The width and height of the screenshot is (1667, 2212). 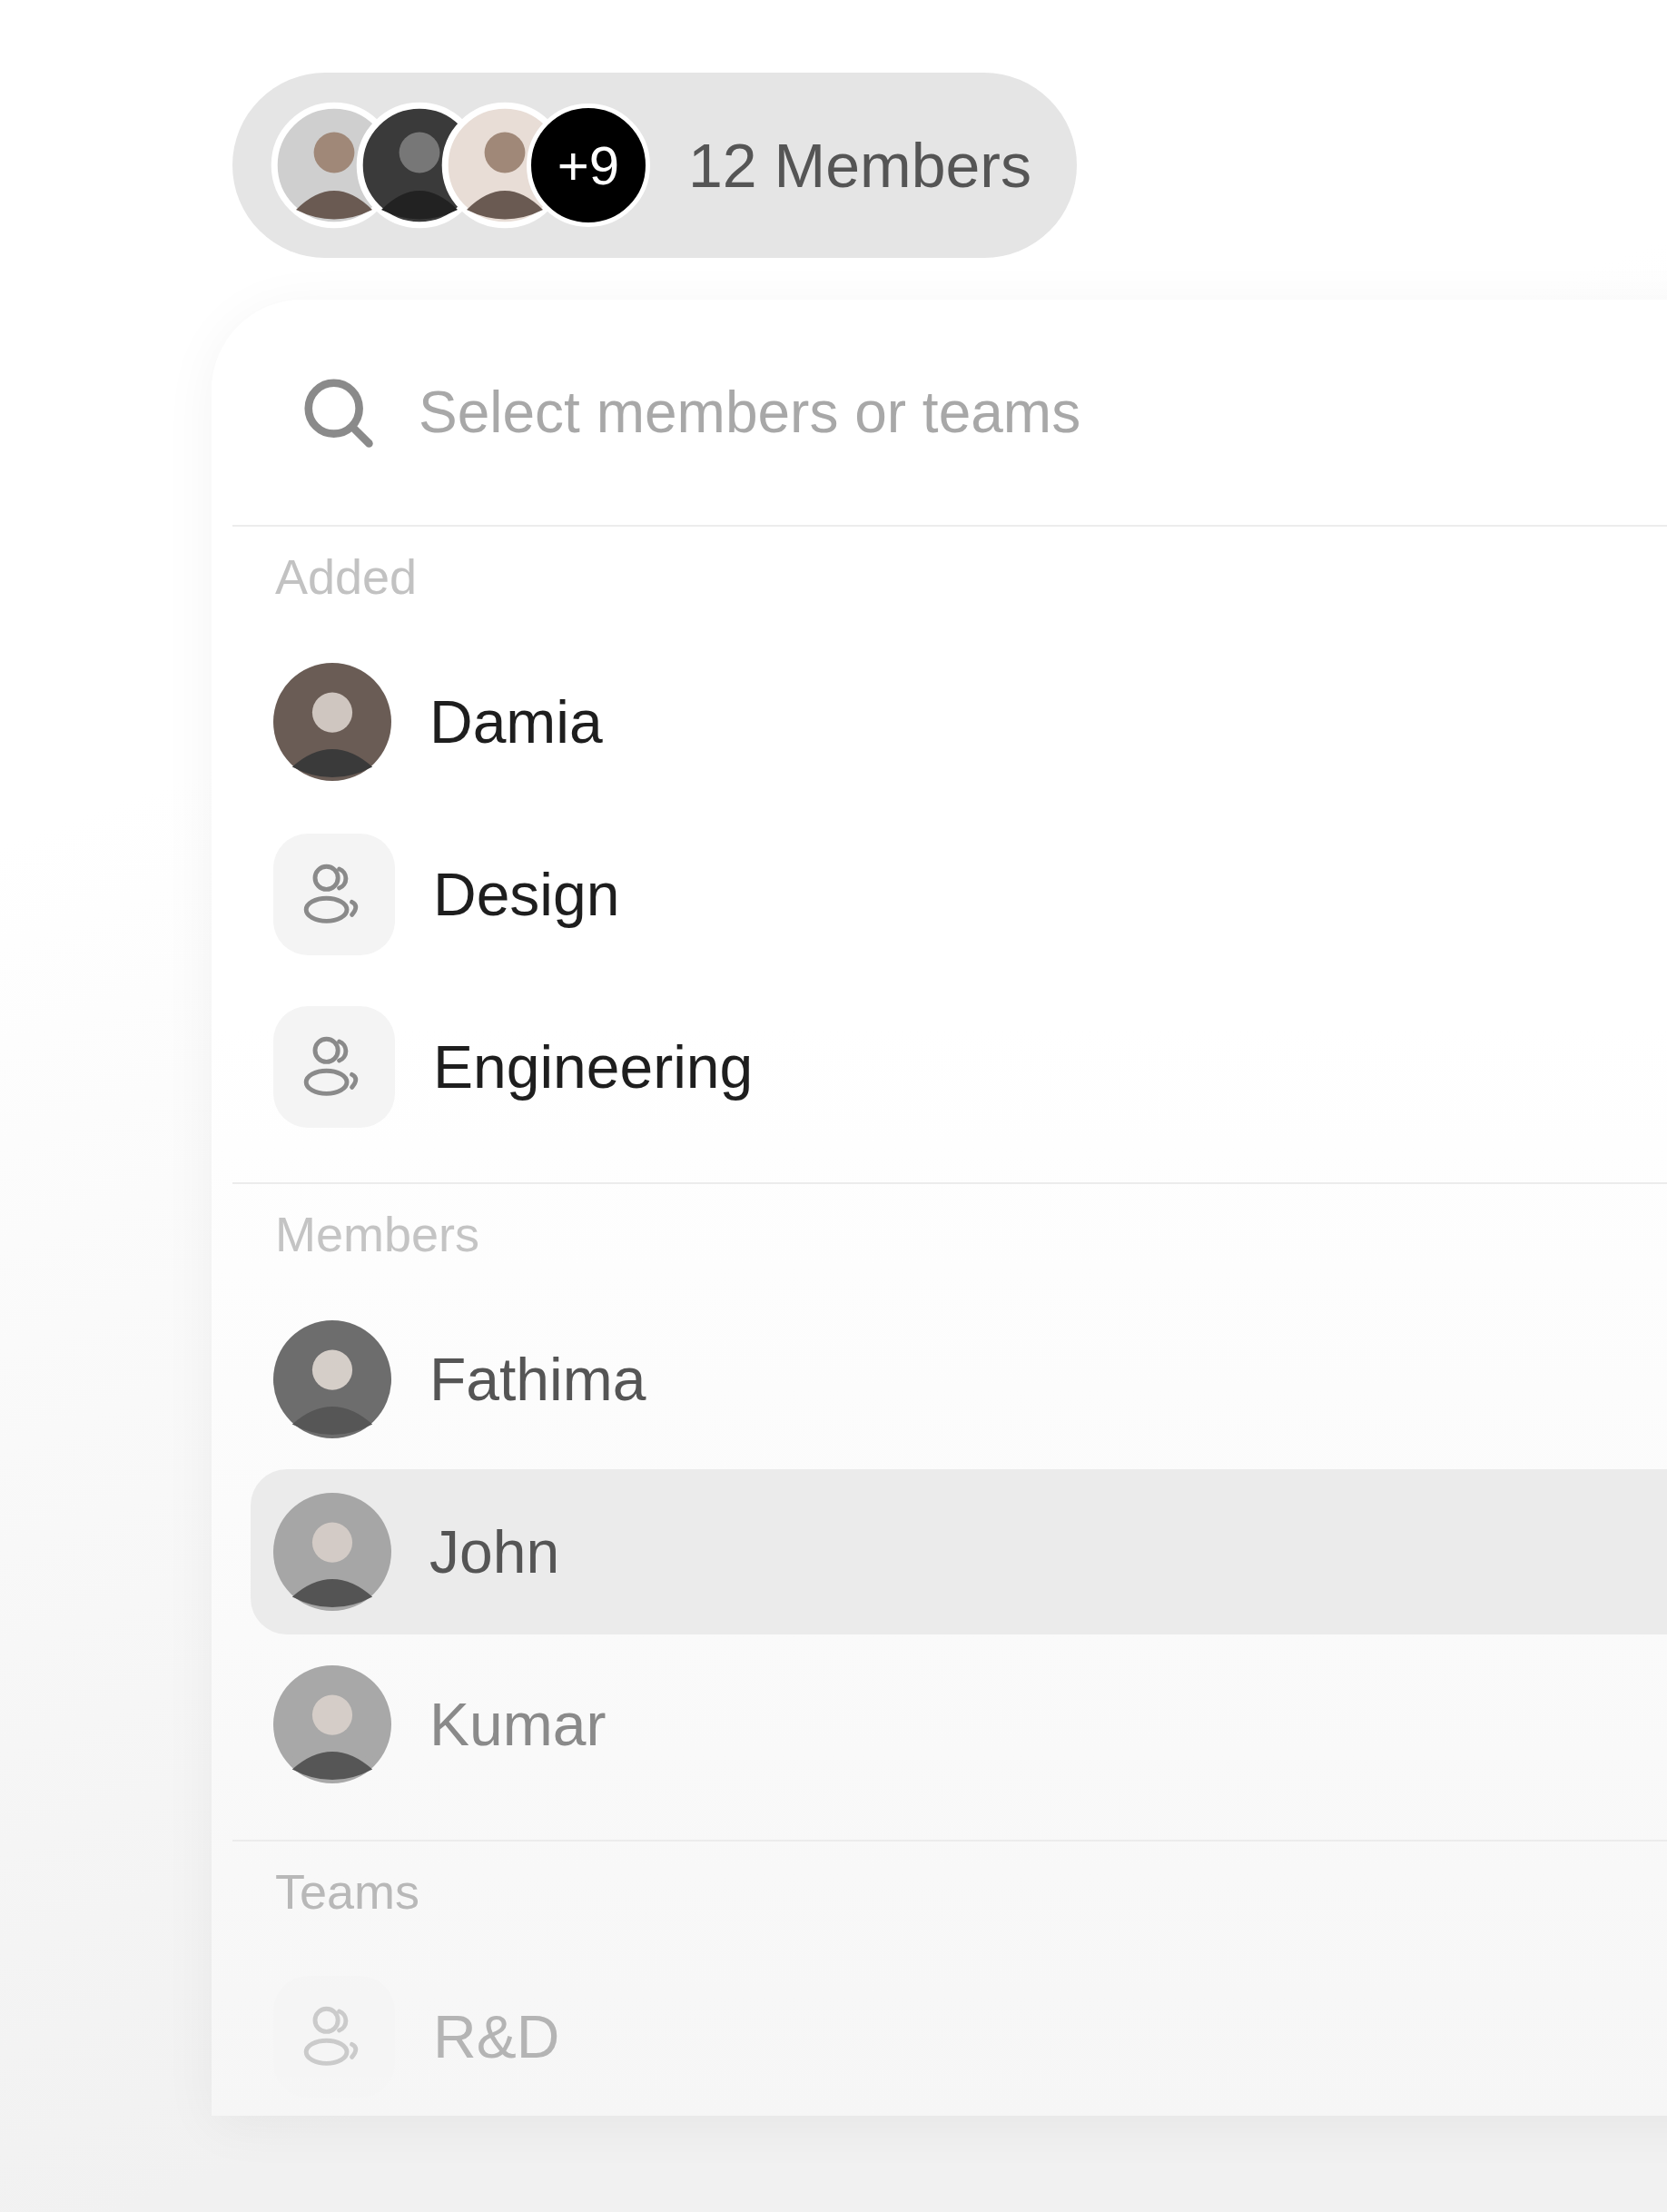 I want to click on section-heading: Teams, so click(x=348, y=1892).